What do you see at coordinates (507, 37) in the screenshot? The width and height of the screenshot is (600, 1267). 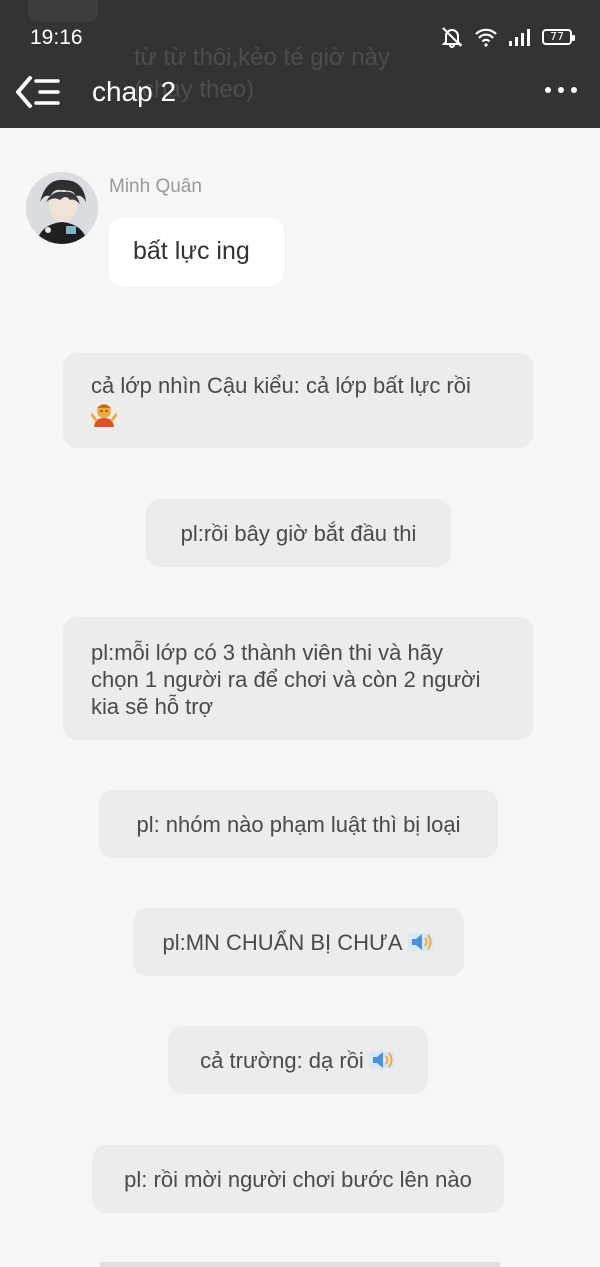 I see `status-icons: 77` at bounding box center [507, 37].